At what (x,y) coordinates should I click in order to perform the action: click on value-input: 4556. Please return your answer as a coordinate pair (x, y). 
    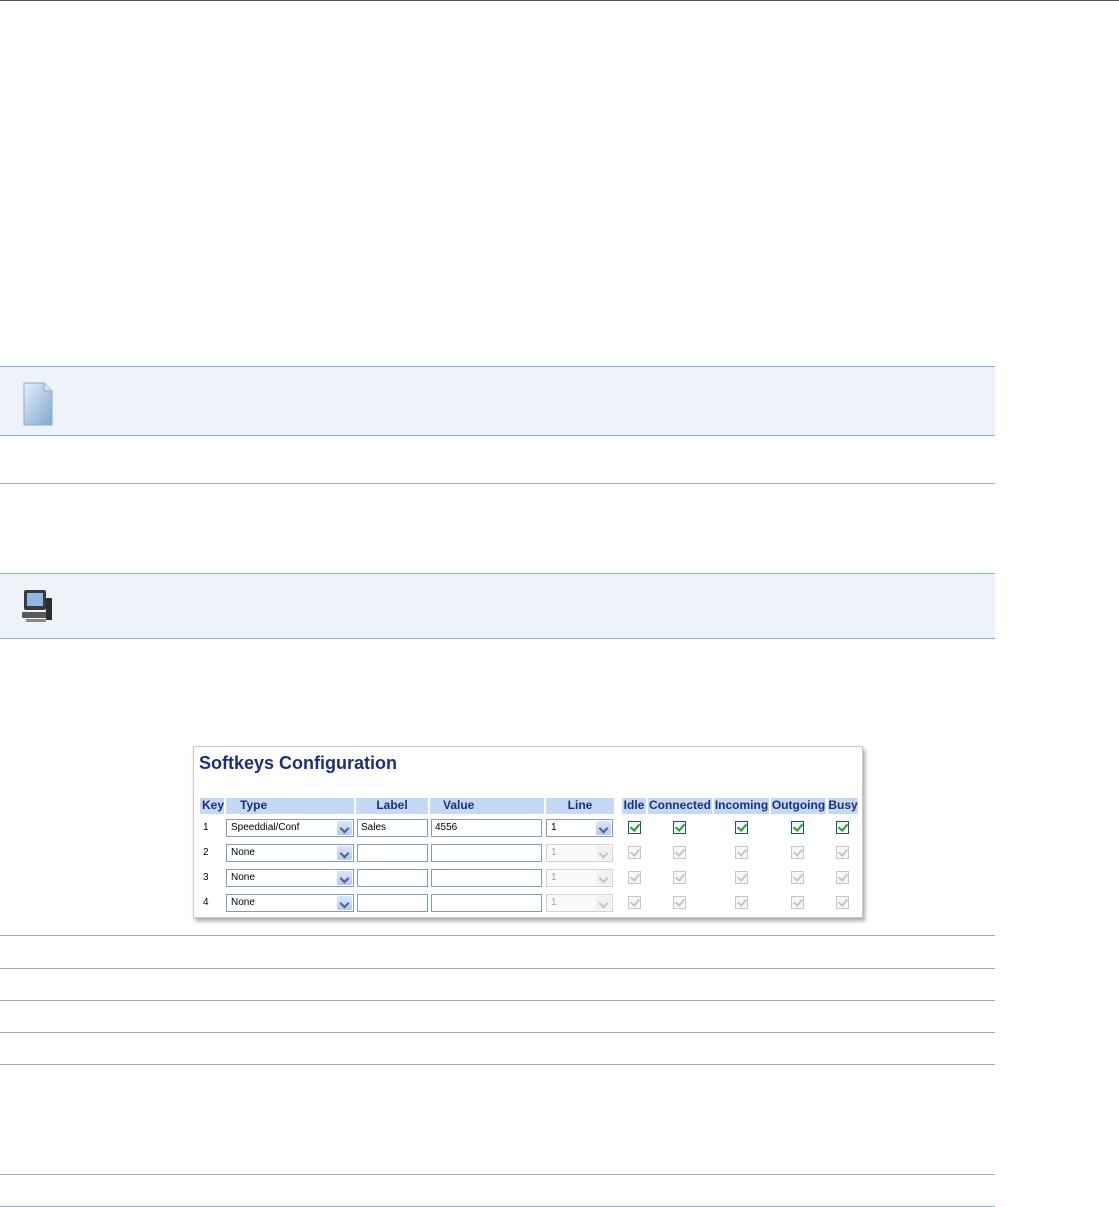
    Looking at the image, I should click on (486, 828).